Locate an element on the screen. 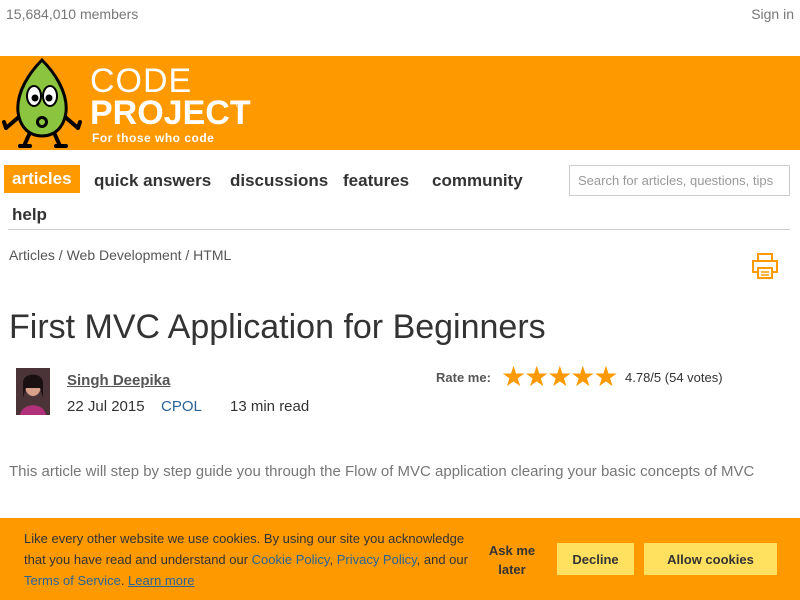  cookie-text: , and our is located at coordinates (442, 559).